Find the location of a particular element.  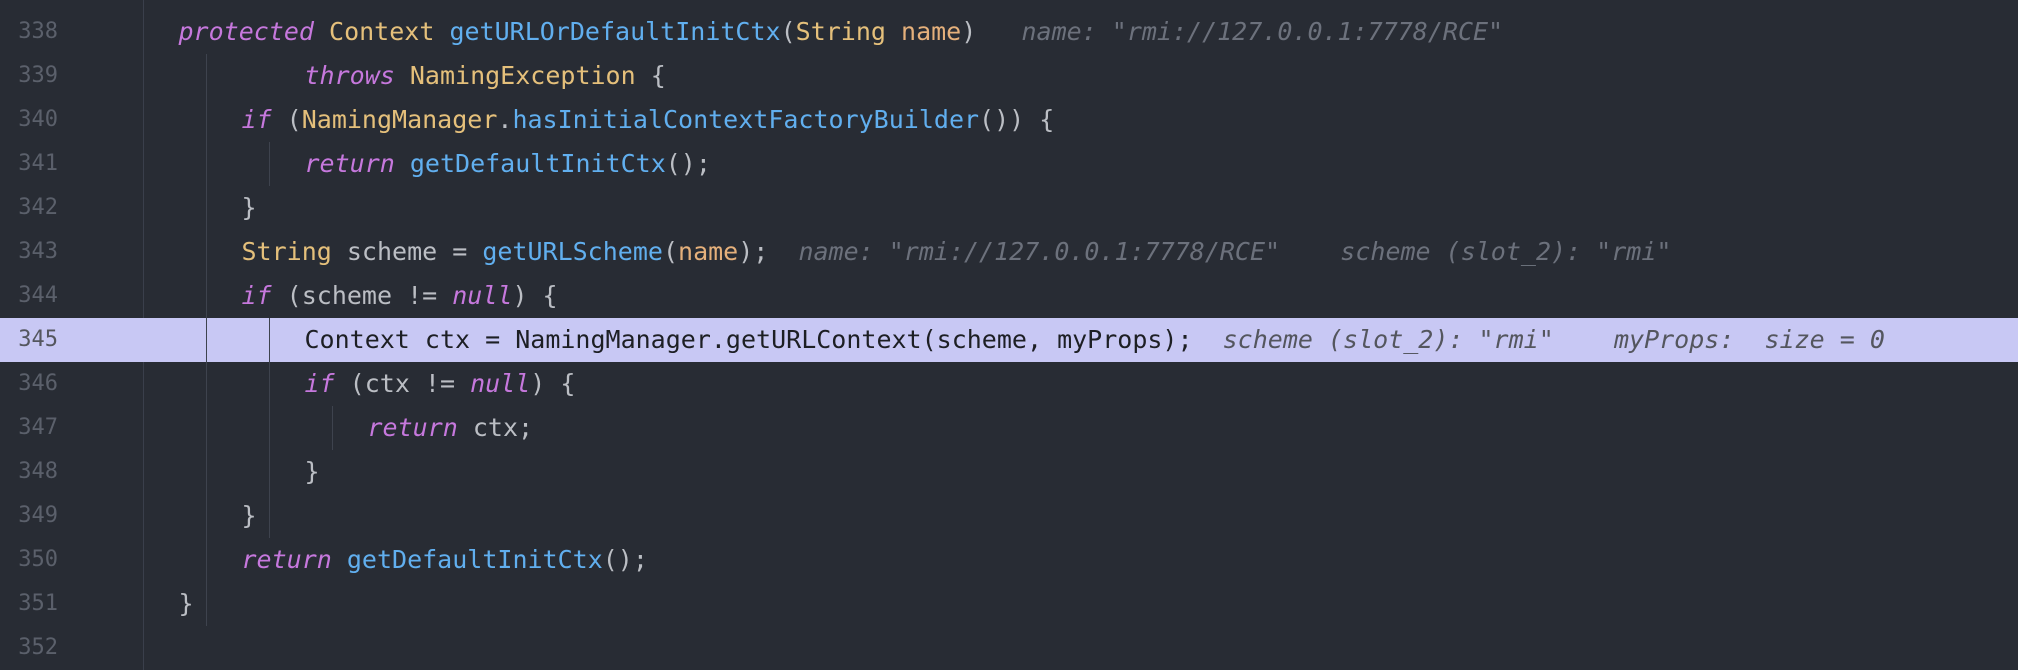

line-number: 341 is located at coordinates (29, 164).